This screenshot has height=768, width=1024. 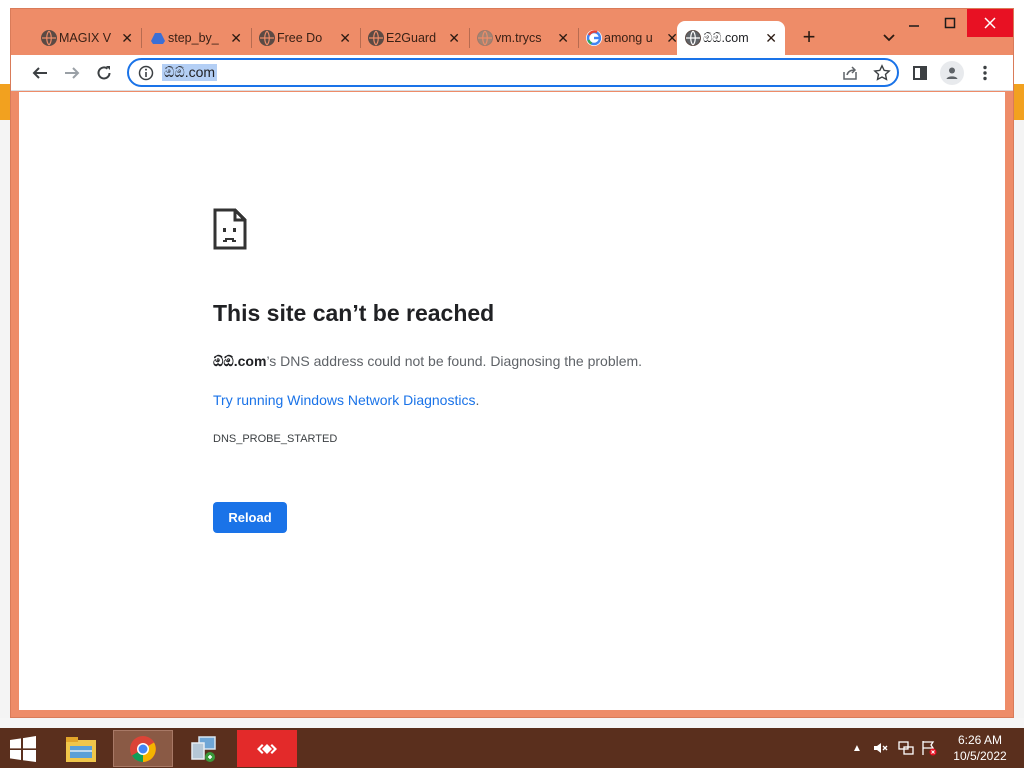 I want to click on action-center-flag-icon, so click(x=929, y=748).